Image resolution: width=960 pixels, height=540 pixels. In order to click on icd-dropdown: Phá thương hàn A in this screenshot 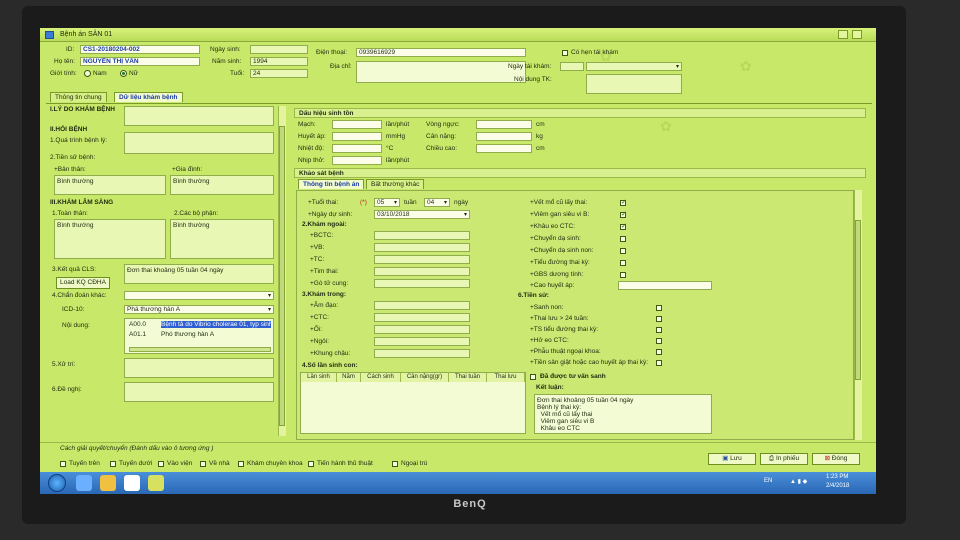, I will do `click(199, 309)`.